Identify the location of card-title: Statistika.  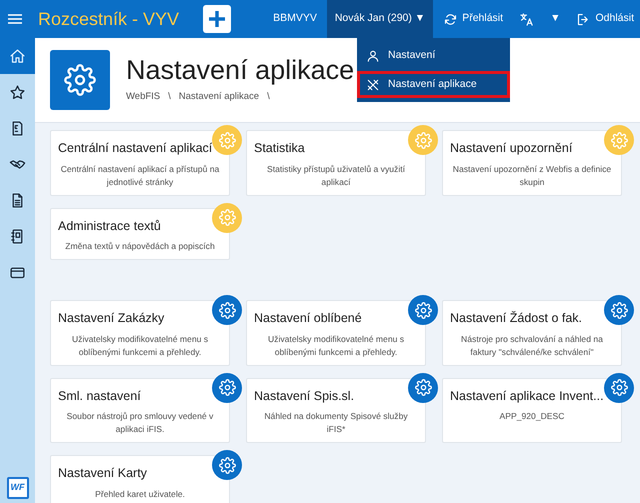
(280, 148).